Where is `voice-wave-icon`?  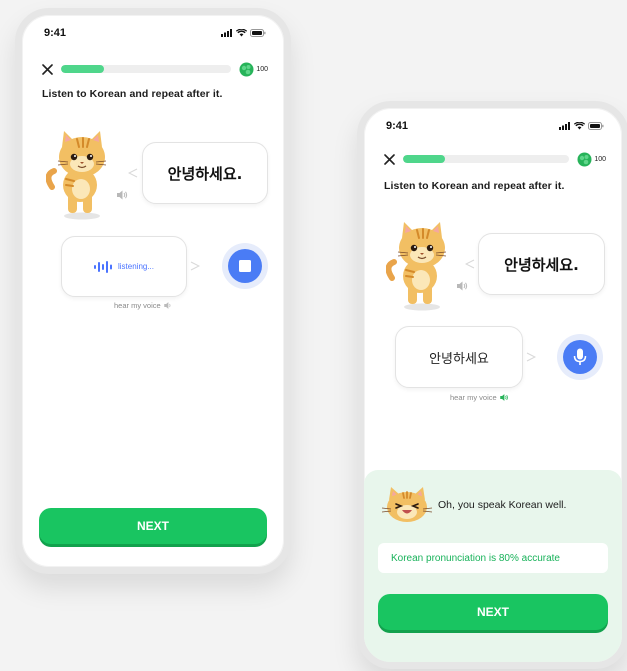 voice-wave-icon is located at coordinates (102, 266).